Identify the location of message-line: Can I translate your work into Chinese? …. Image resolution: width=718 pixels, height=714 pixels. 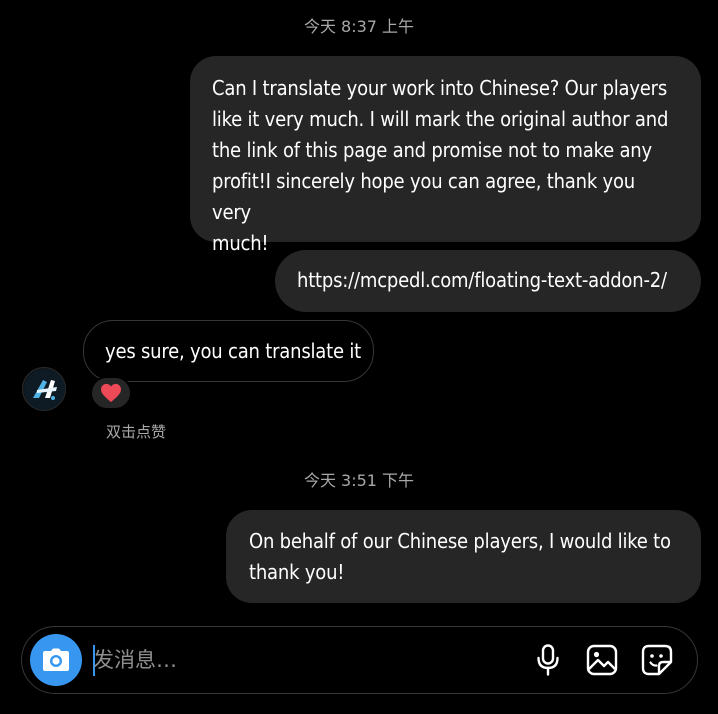
(440, 88).